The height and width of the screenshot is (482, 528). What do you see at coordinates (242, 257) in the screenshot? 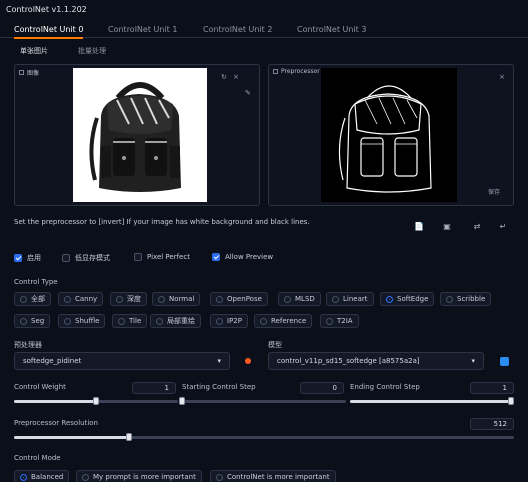
I see `allow-preview-checkbox: Allow Preview` at bounding box center [242, 257].